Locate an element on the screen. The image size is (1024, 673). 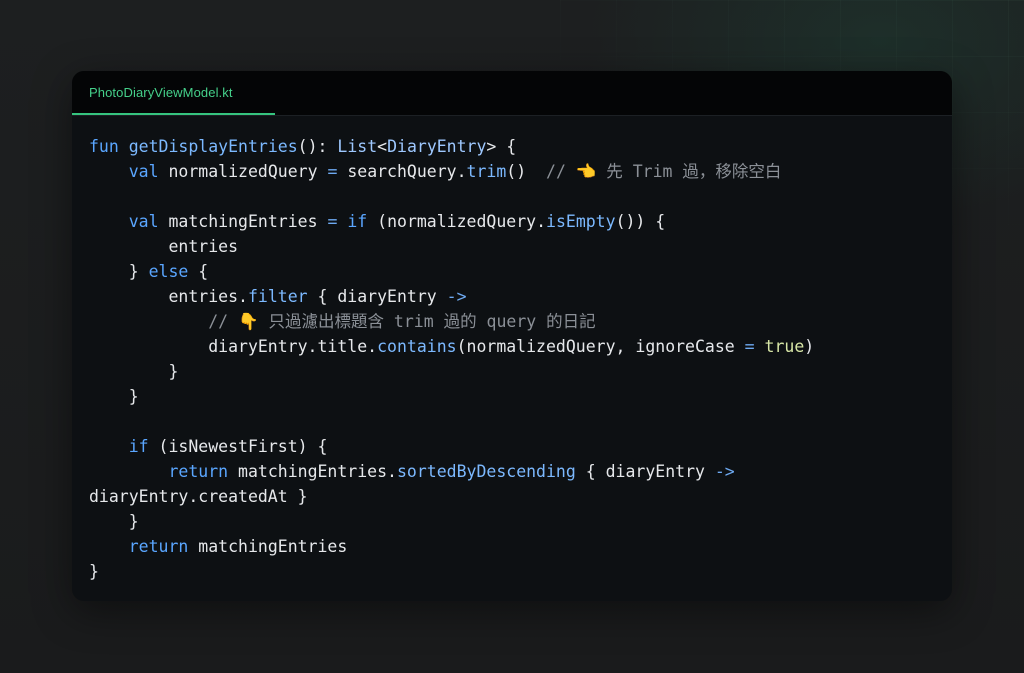
code-token: diaryEntry.title. is located at coordinates (233, 346).